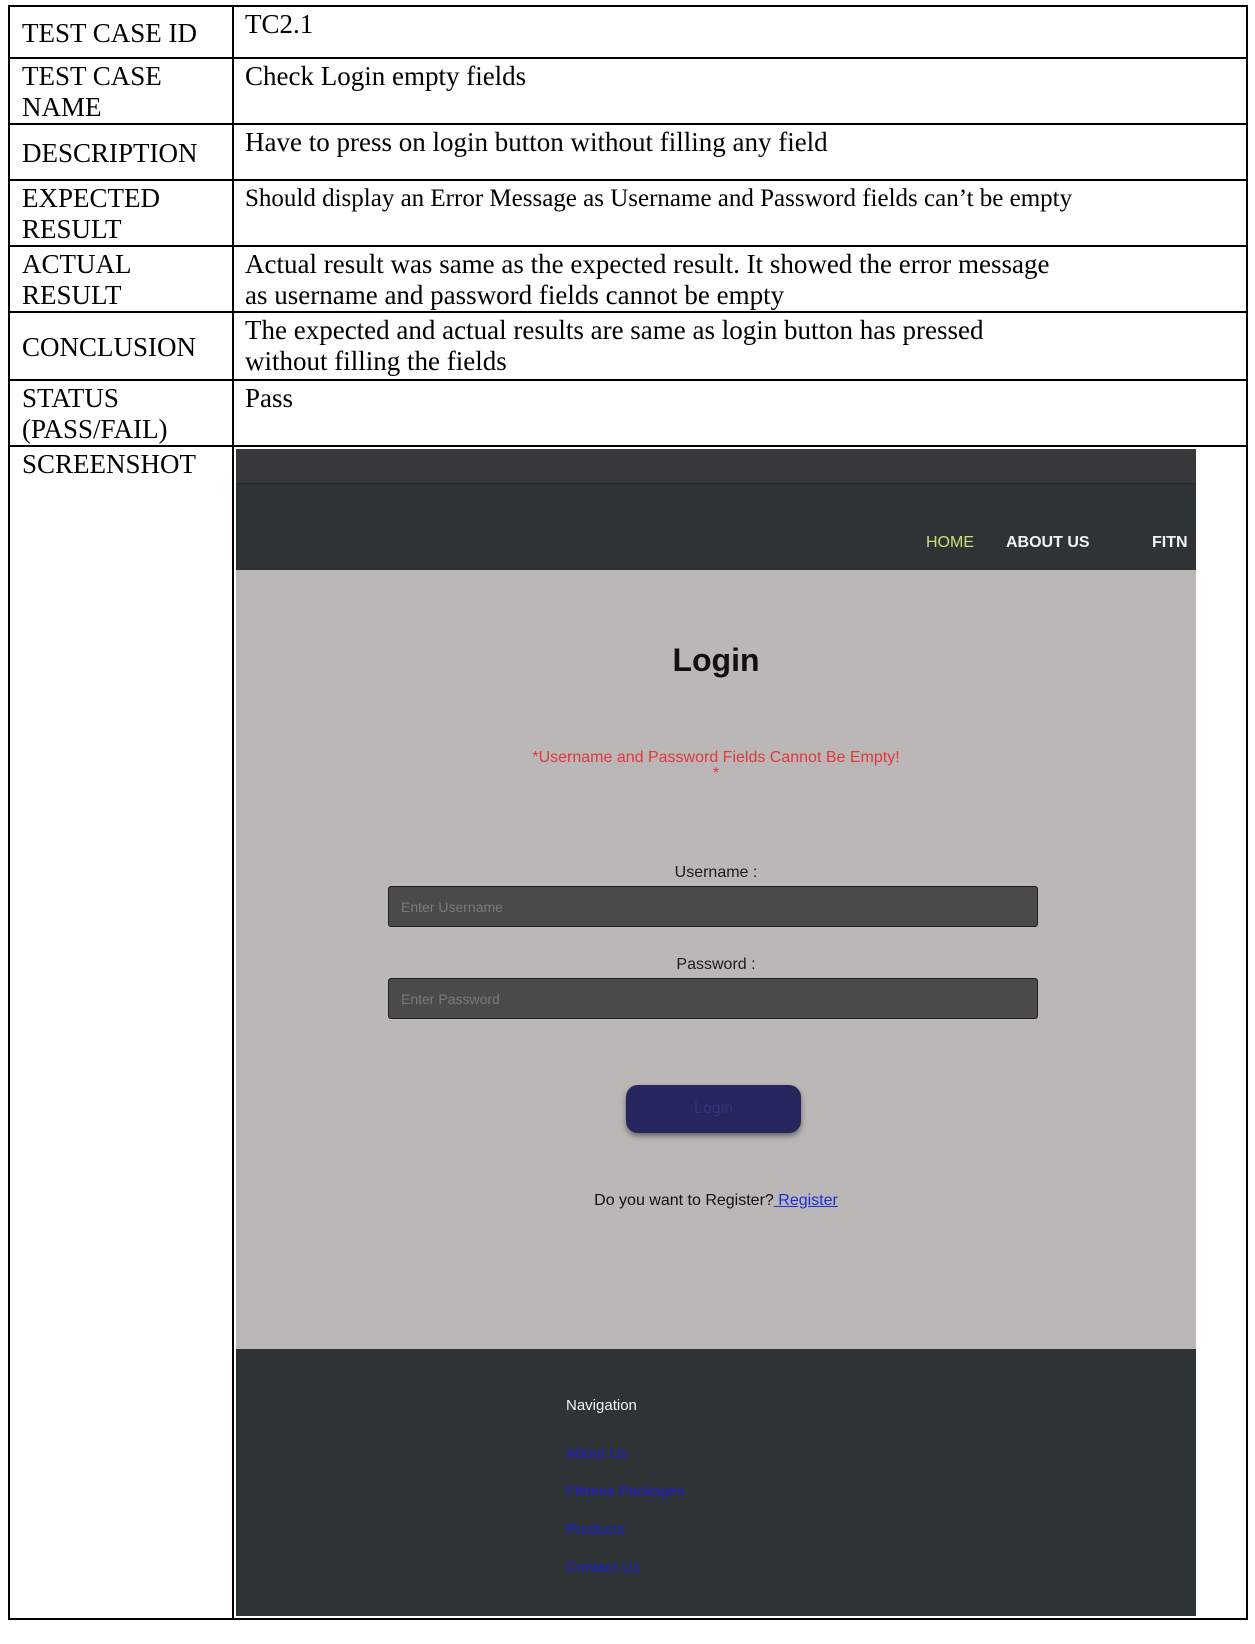 The height and width of the screenshot is (1644, 1255). I want to click on row-test-case-id: TEST CASE ID TC2.1, so click(628, 32).